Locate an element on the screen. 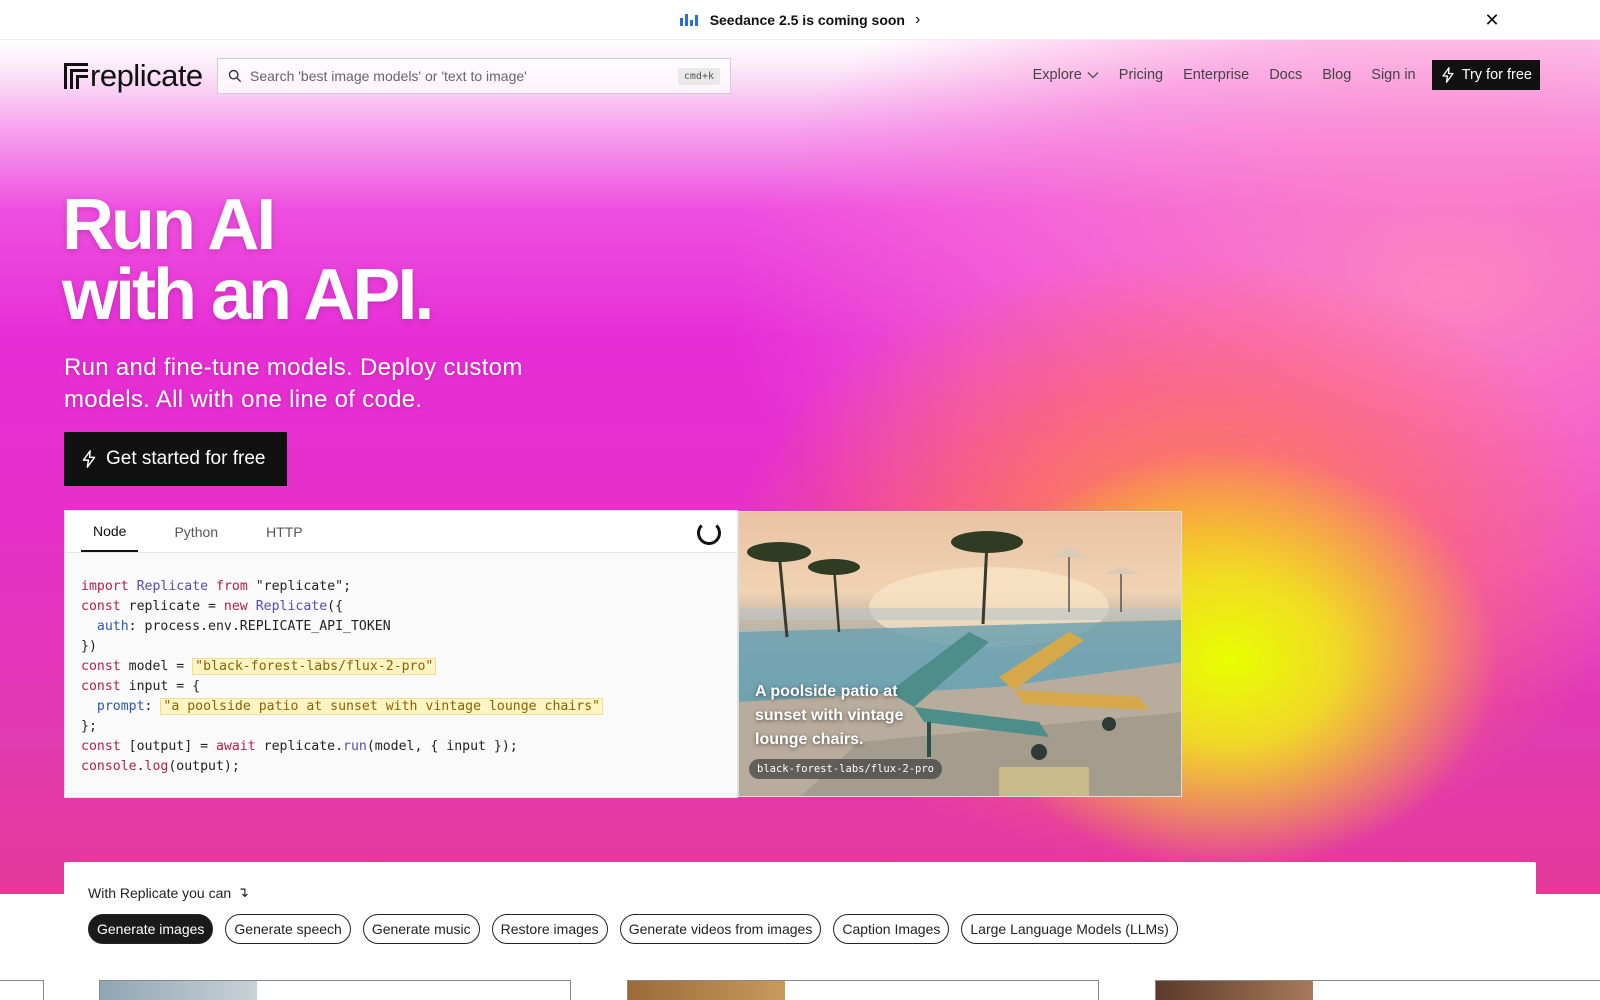 Image resolution: width=1600 pixels, height=1000 pixels. get-started-button: Get started for free is located at coordinates (175, 459).